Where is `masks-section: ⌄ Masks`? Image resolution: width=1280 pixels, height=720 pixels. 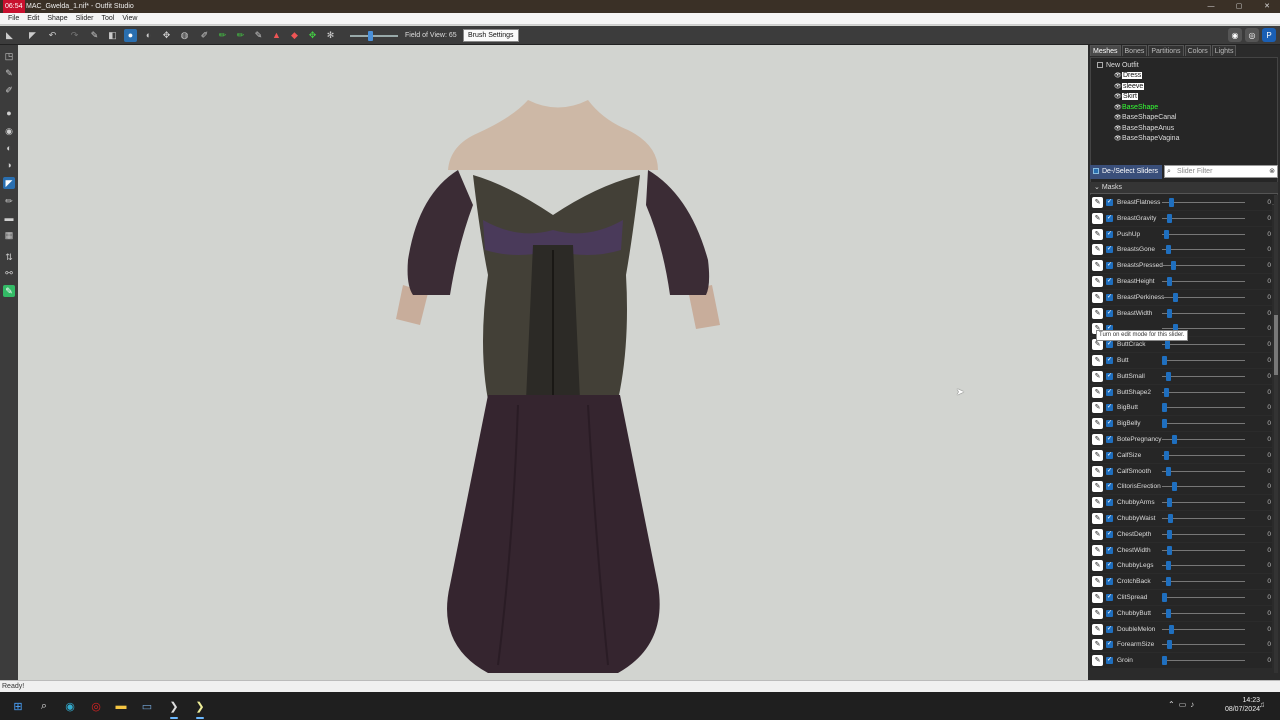 masks-section: ⌄ Masks is located at coordinates (1184, 188).